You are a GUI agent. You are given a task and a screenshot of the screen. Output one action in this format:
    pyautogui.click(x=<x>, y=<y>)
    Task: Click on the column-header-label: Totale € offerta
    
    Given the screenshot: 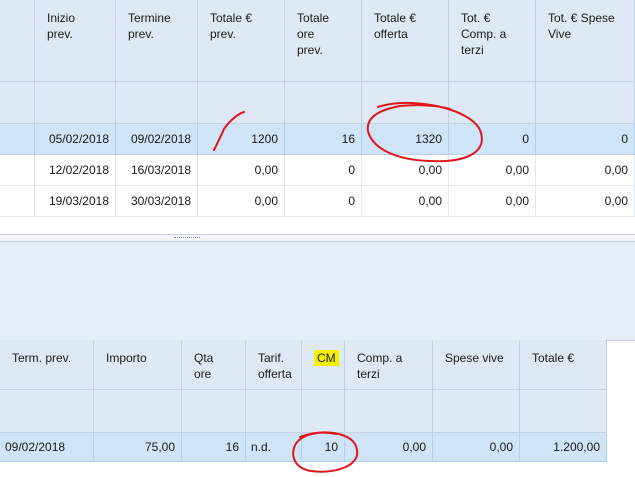 What is the action you would take?
    pyautogui.click(x=395, y=26)
    